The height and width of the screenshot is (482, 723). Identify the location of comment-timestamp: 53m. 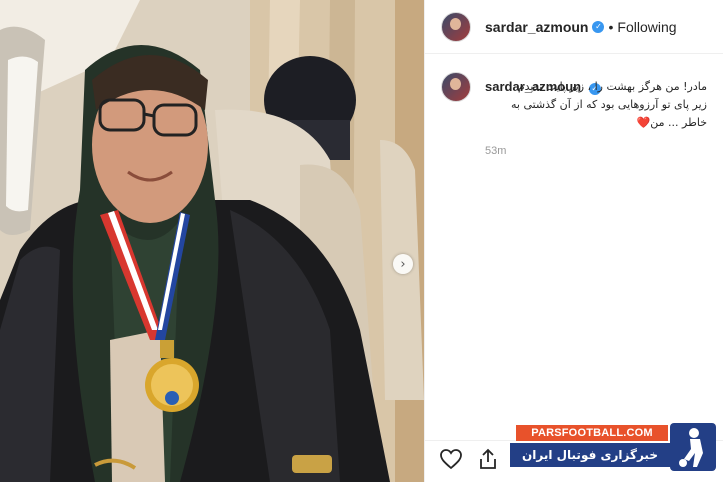
(596, 151).